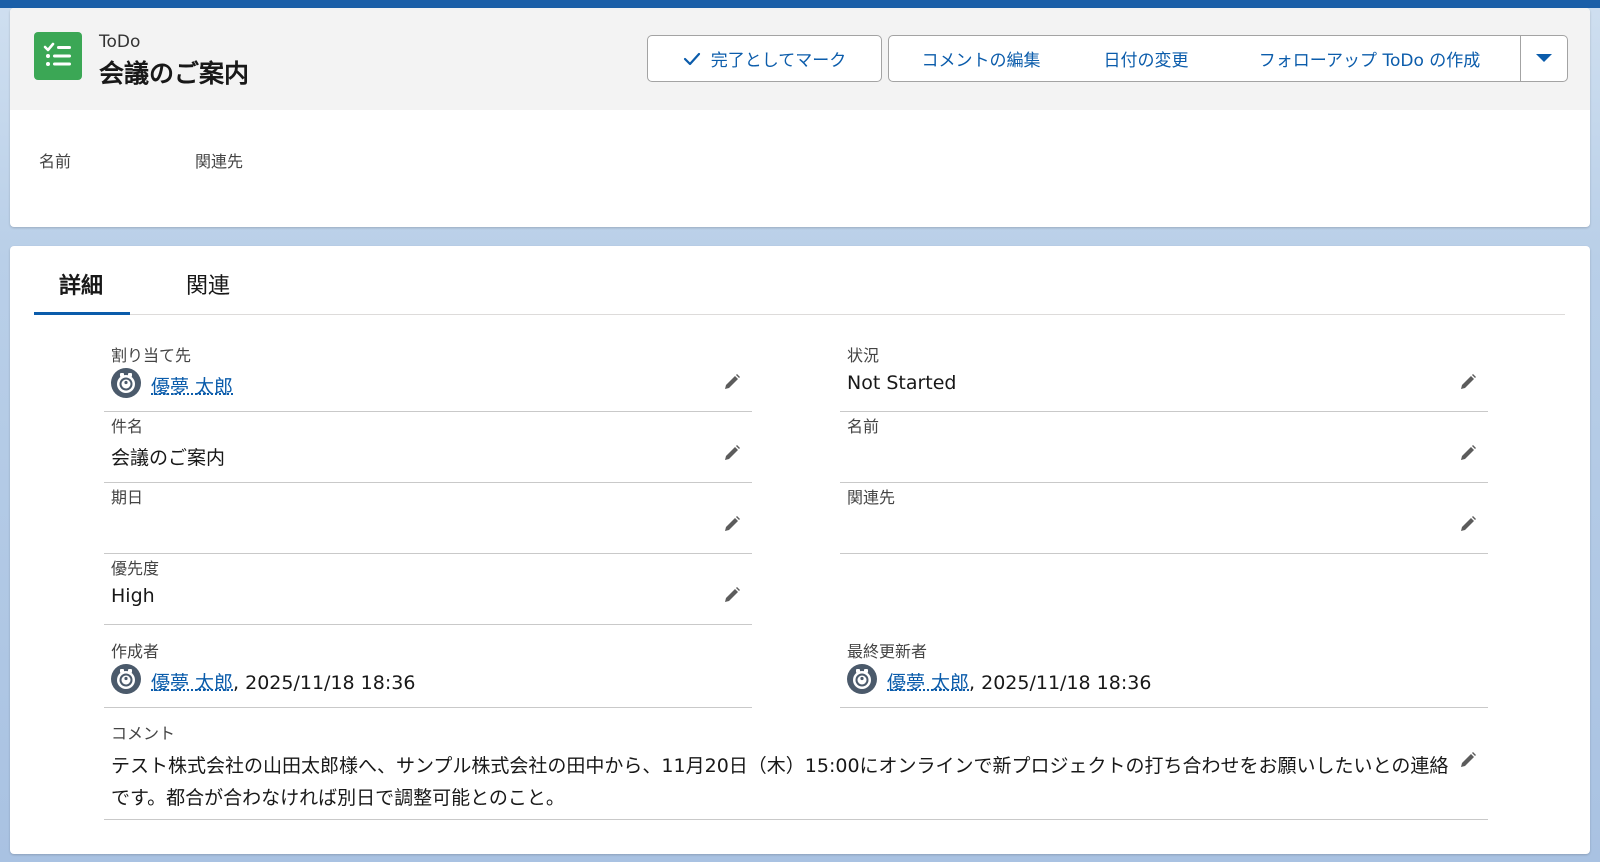 The height and width of the screenshot is (862, 1600). I want to click on create-followup-button: フォローアップ ToDo の作成, so click(1370, 58).